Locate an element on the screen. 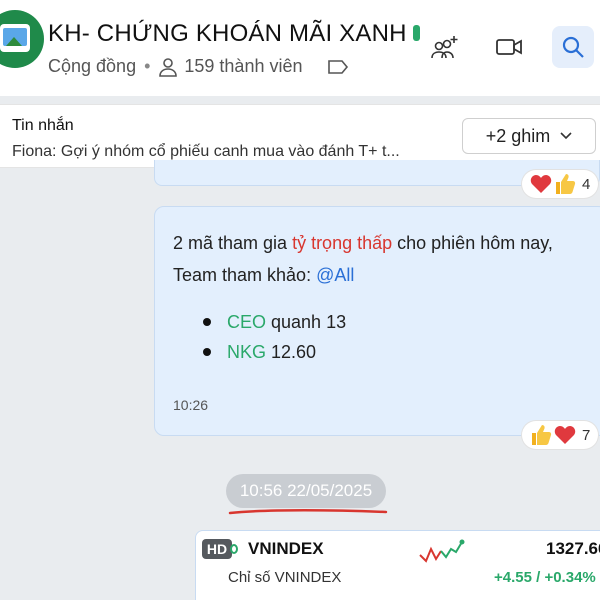 Image resolution: width=600 pixels, height=600 pixels. ticker-list: CEO quanh 13 NKG 12.60 is located at coordinates (274, 337).